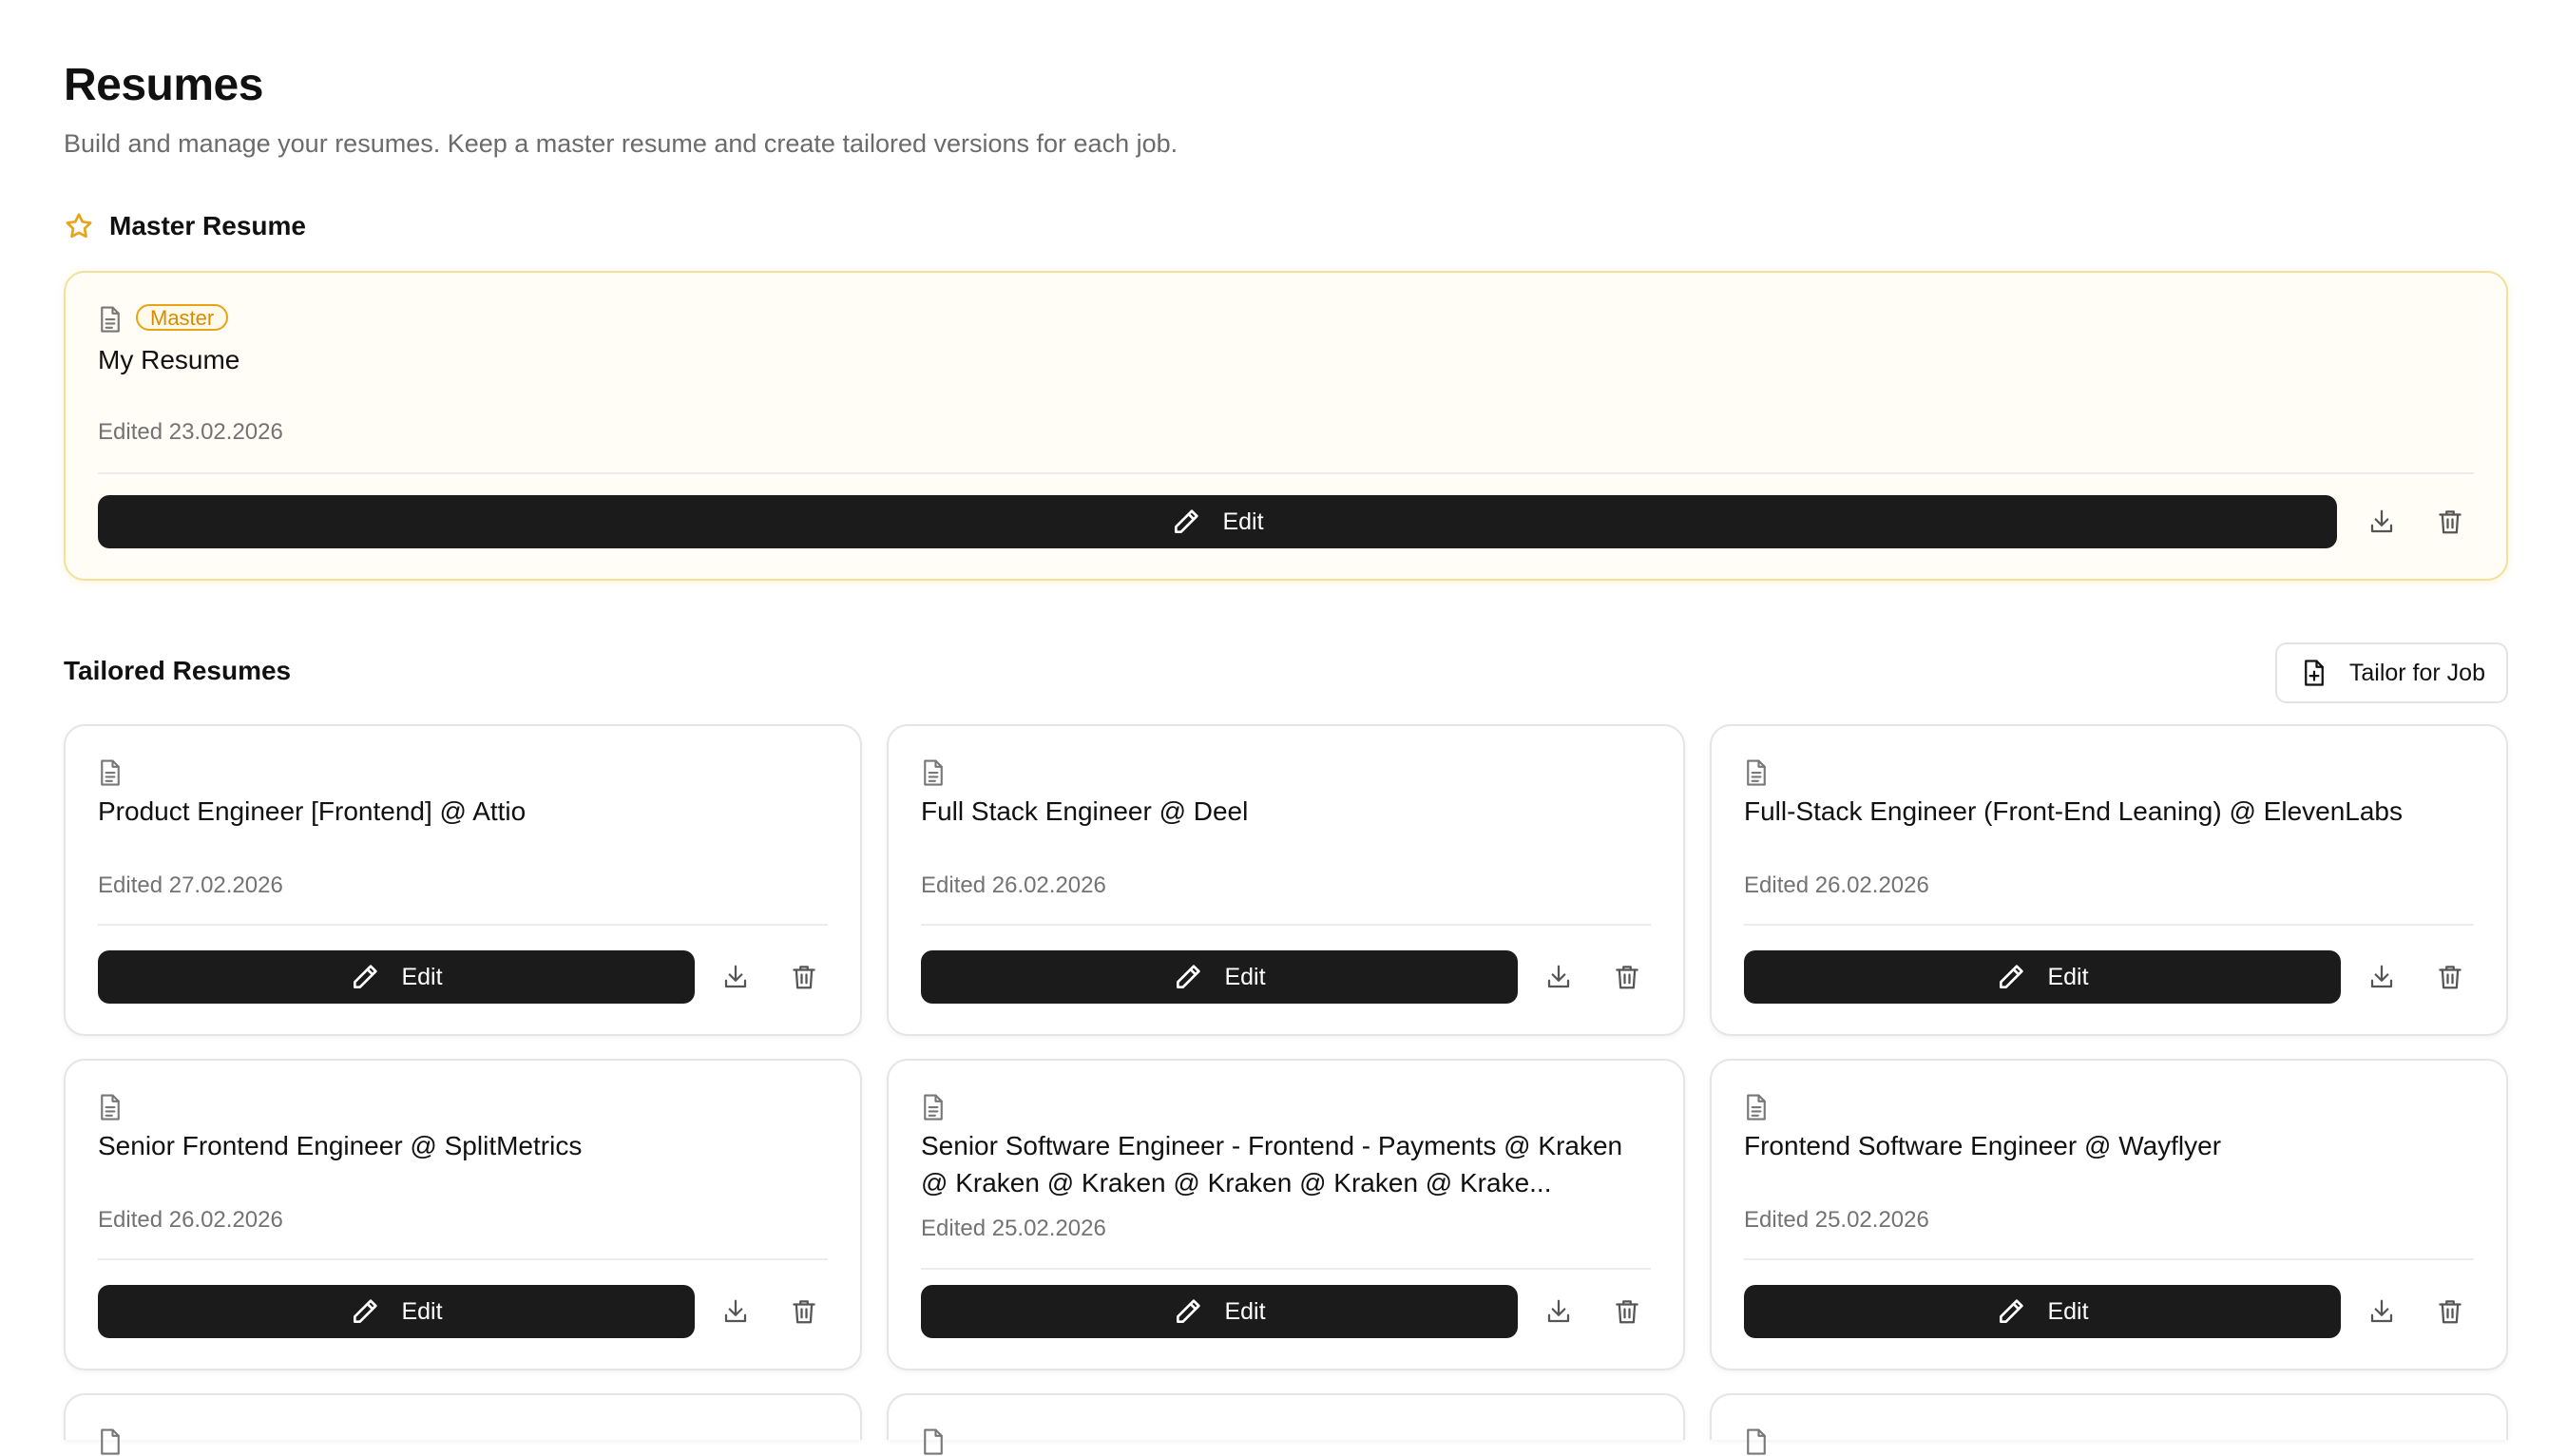  Describe the element at coordinates (169, 359) in the screenshot. I see `card-title: My Resume` at that location.